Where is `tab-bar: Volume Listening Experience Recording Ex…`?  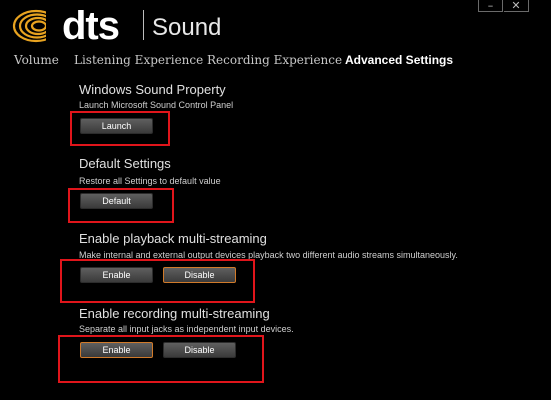
tab-bar: Volume Listening Experience Recording Ex… is located at coordinates (275, 61).